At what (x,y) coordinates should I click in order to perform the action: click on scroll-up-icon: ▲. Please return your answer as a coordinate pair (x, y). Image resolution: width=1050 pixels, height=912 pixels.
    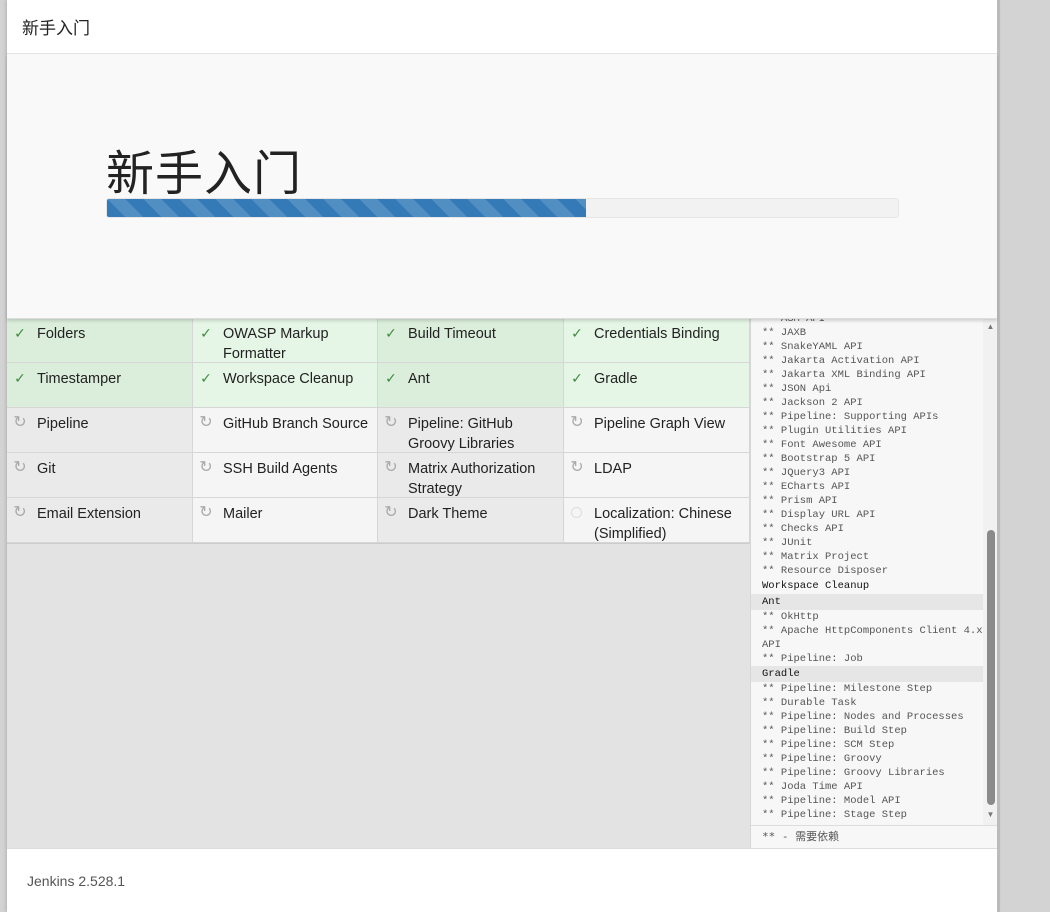
    Looking at the image, I should click on (990, 327).